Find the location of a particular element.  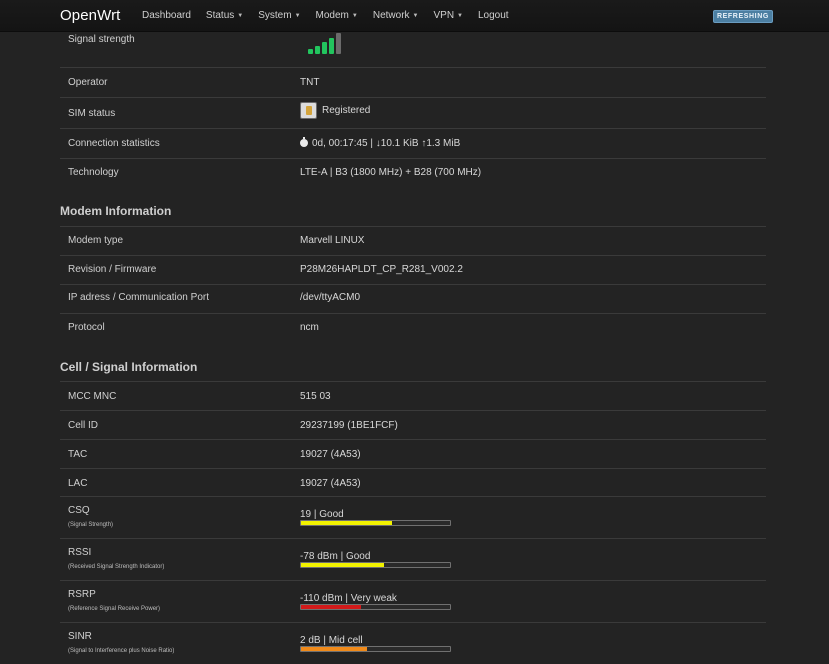

csq-label: CSQ is located at coordinates (79, 510).